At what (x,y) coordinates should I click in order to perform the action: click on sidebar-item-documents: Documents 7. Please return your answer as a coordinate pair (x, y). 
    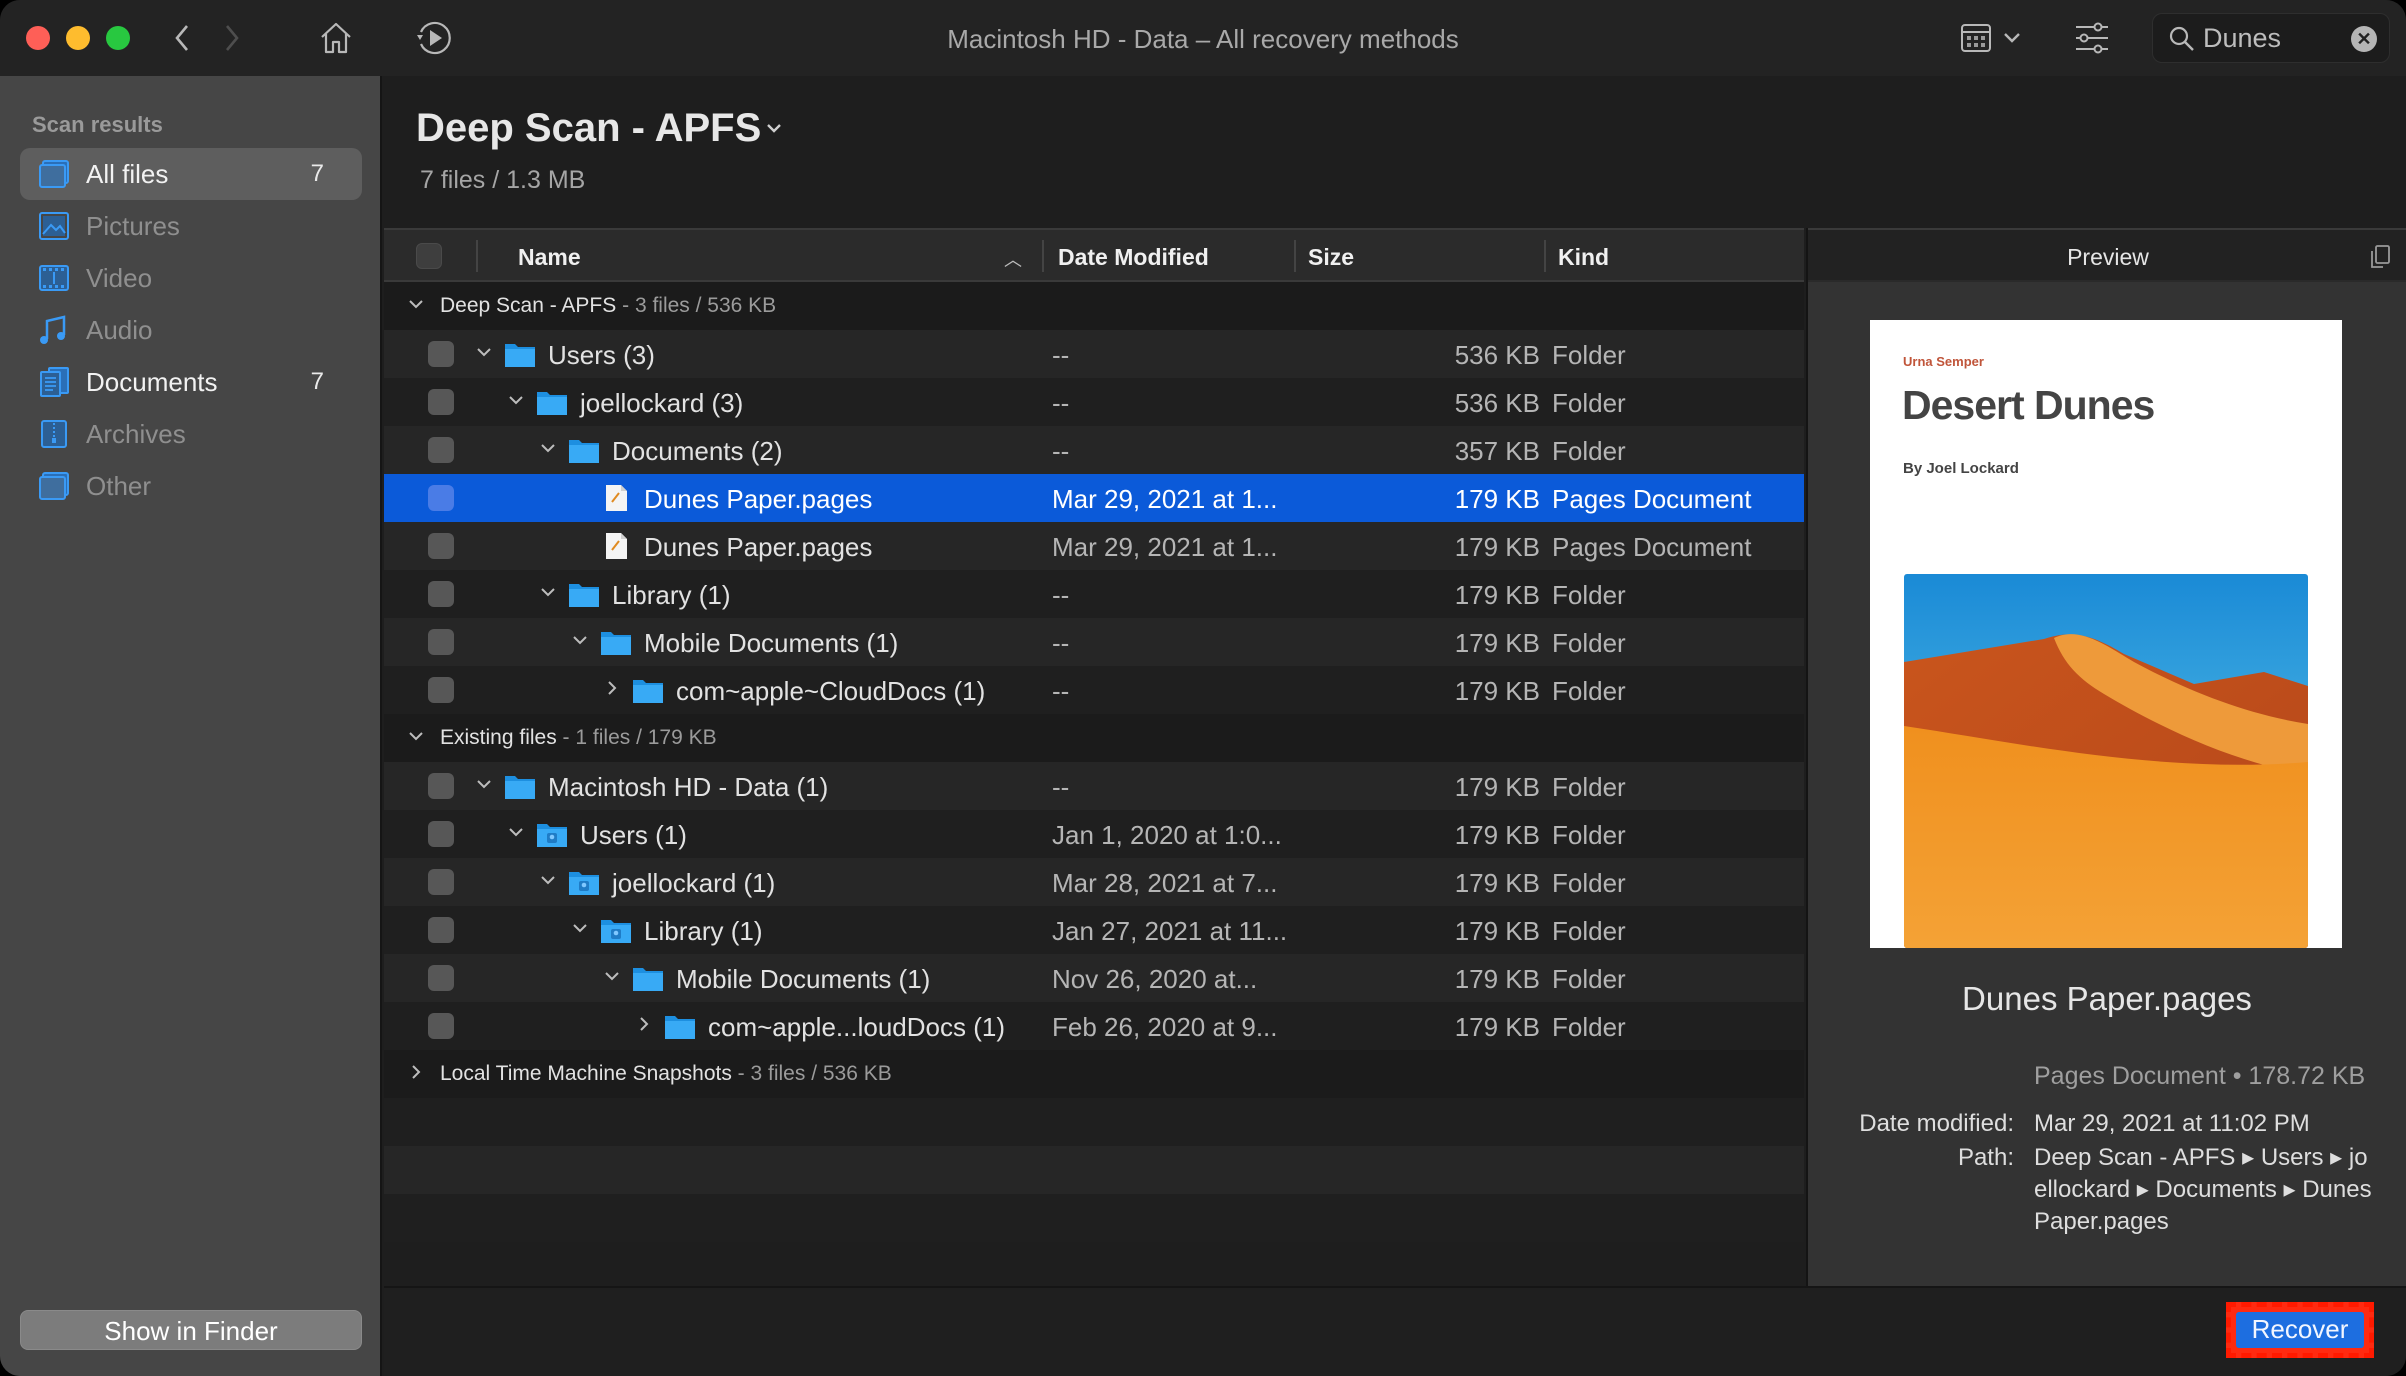
    Looking at the image, I should click on (191, 382).